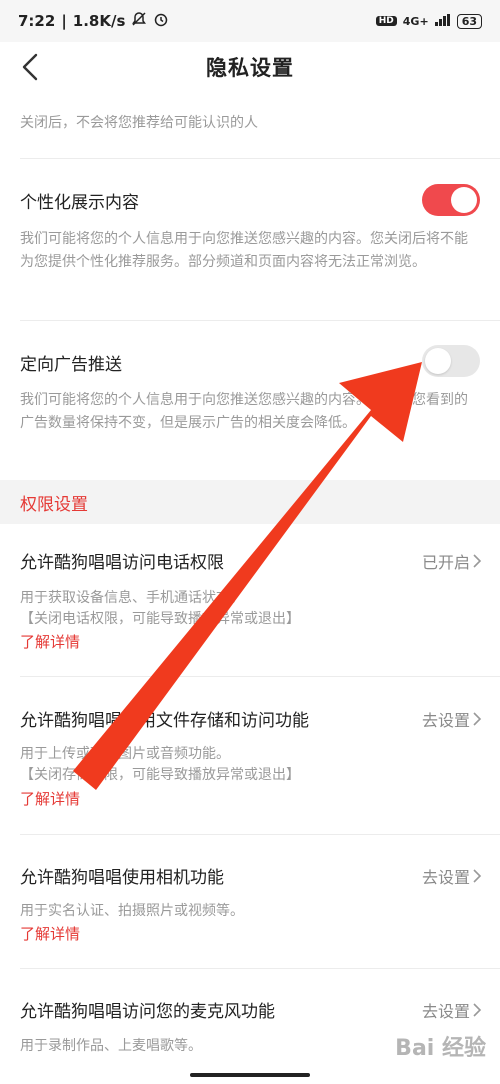  I want to click on permission-desc-line: 用于实名认证、拍摄照片或视频等。, so click(132, 911).